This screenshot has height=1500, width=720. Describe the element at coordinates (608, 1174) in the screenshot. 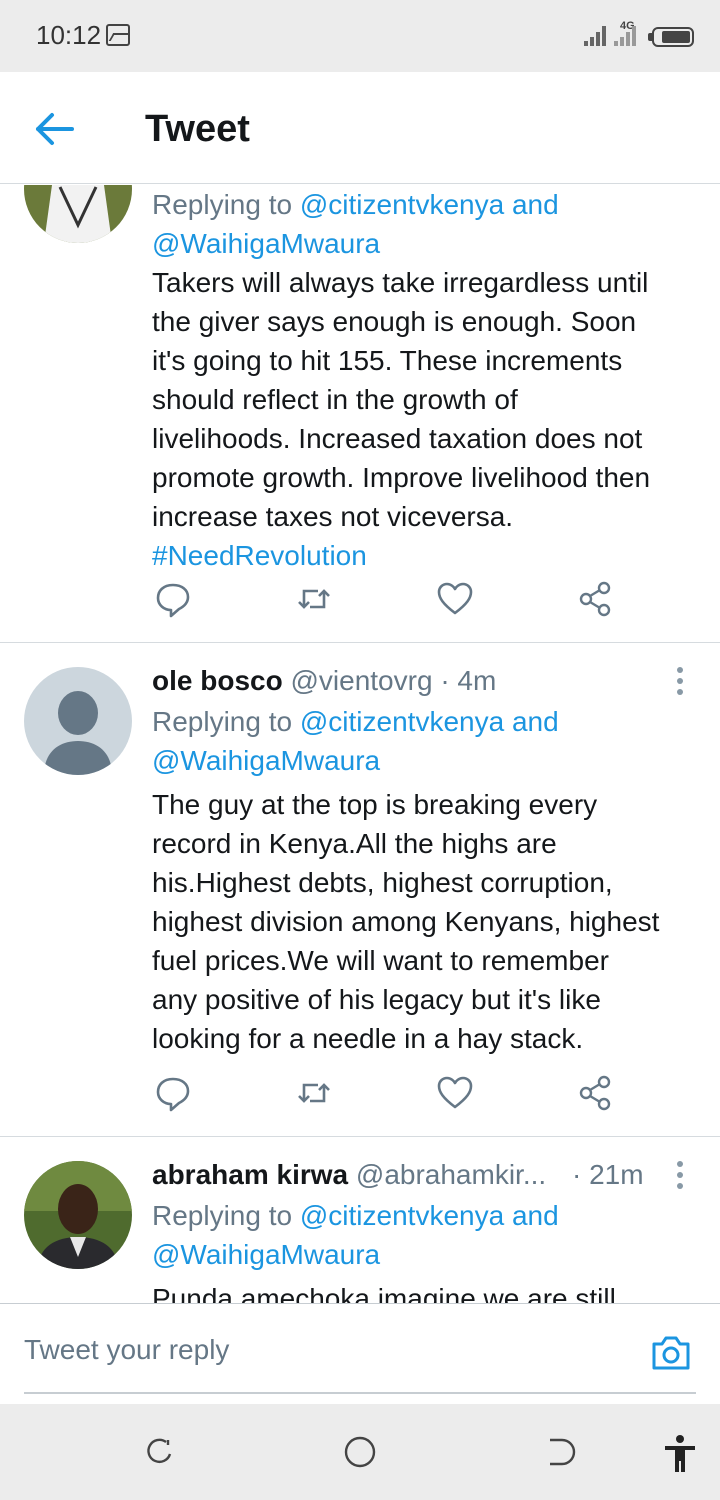

I see `tweet-time: · 21m` at that location.